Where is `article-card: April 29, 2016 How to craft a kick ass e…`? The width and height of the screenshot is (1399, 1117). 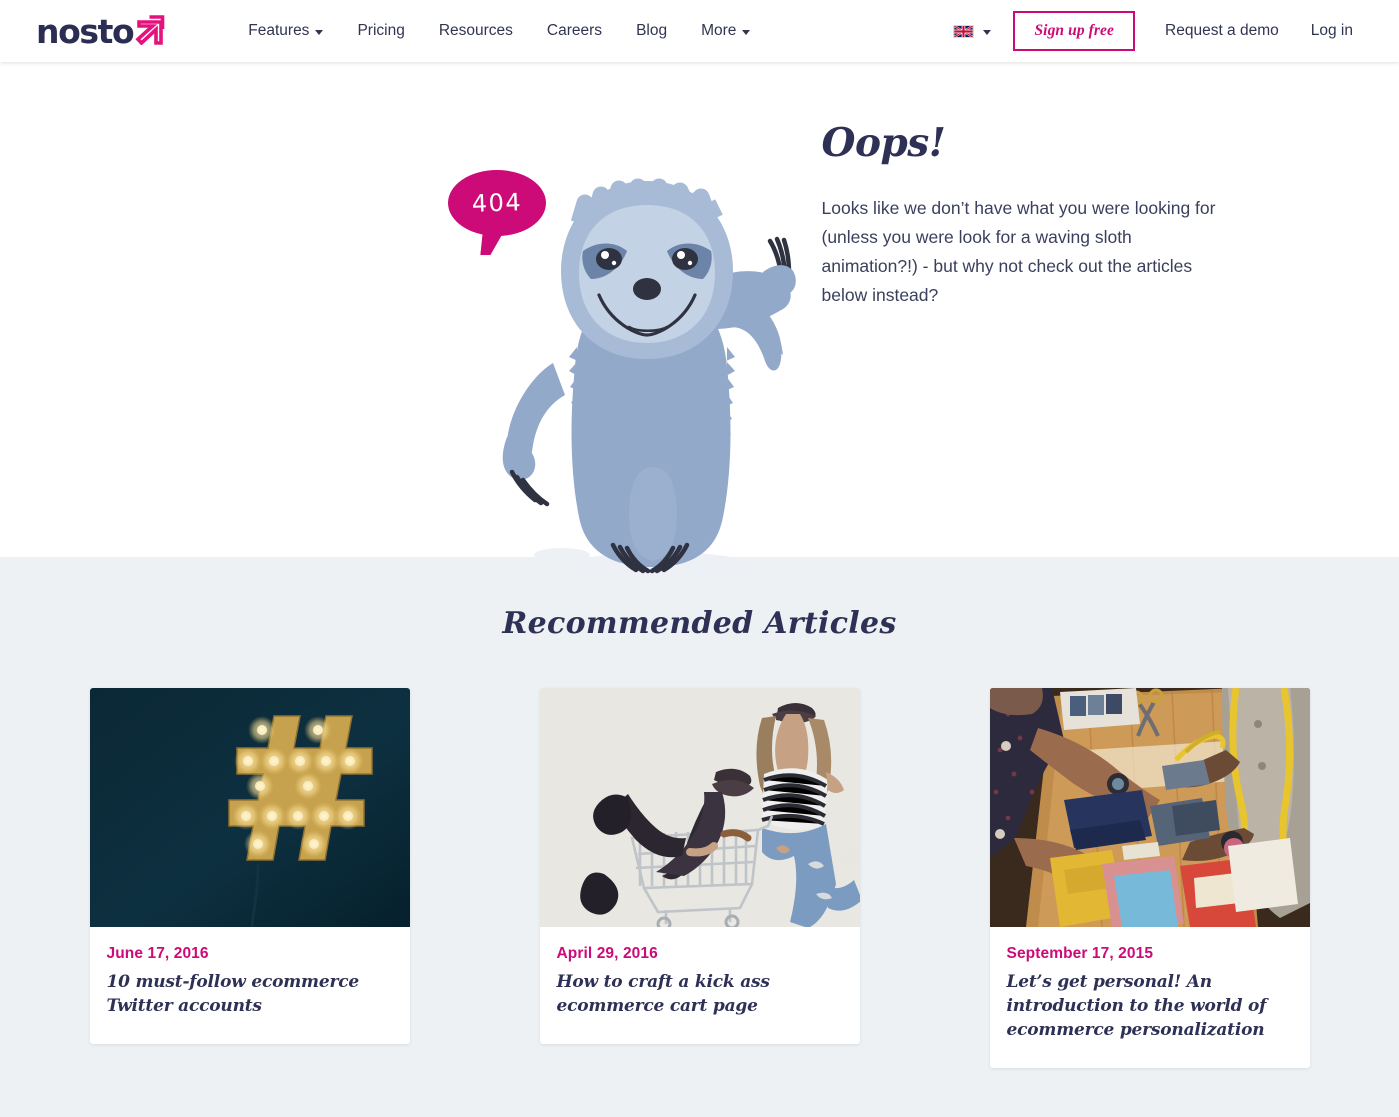 article-card: April 29, 2016 How to craft a kick ass e… is located at coordinates (699, 866).